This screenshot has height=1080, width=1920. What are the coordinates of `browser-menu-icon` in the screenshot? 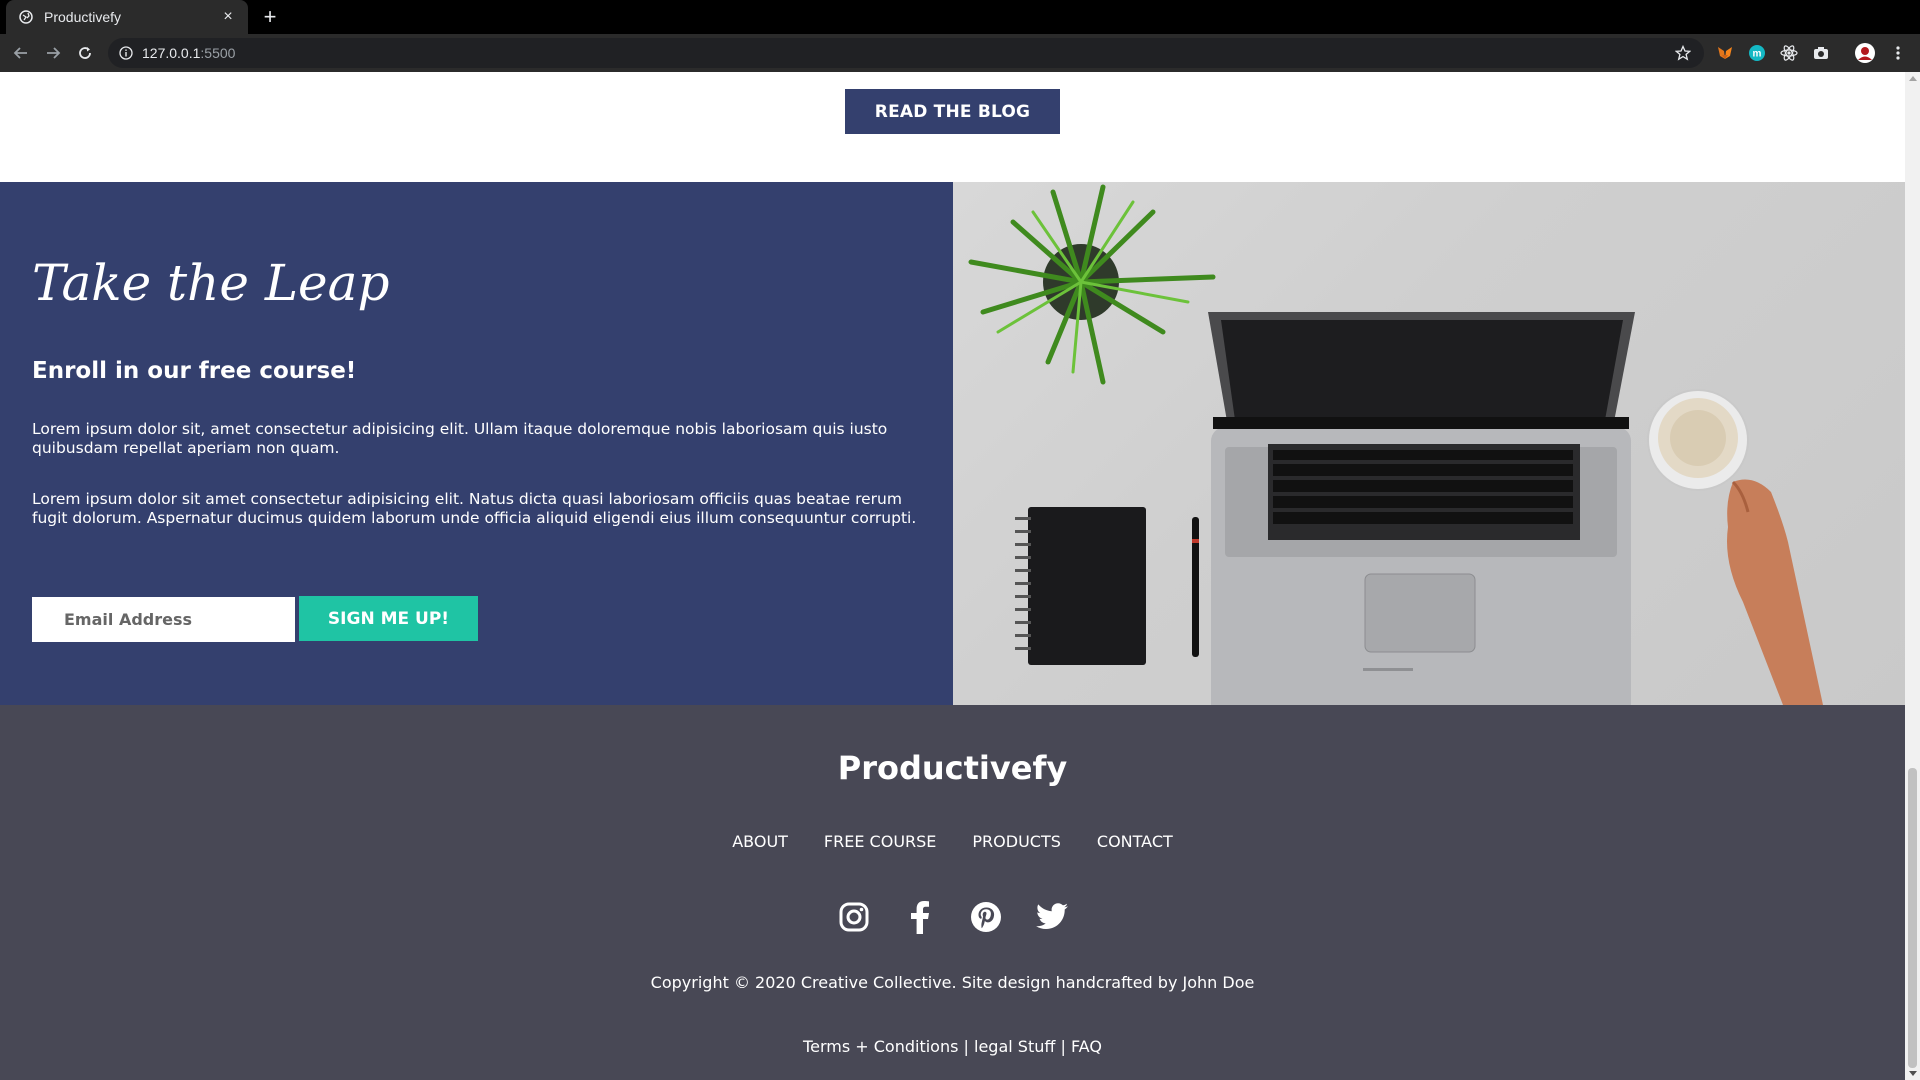 It's located at (1898, 53).